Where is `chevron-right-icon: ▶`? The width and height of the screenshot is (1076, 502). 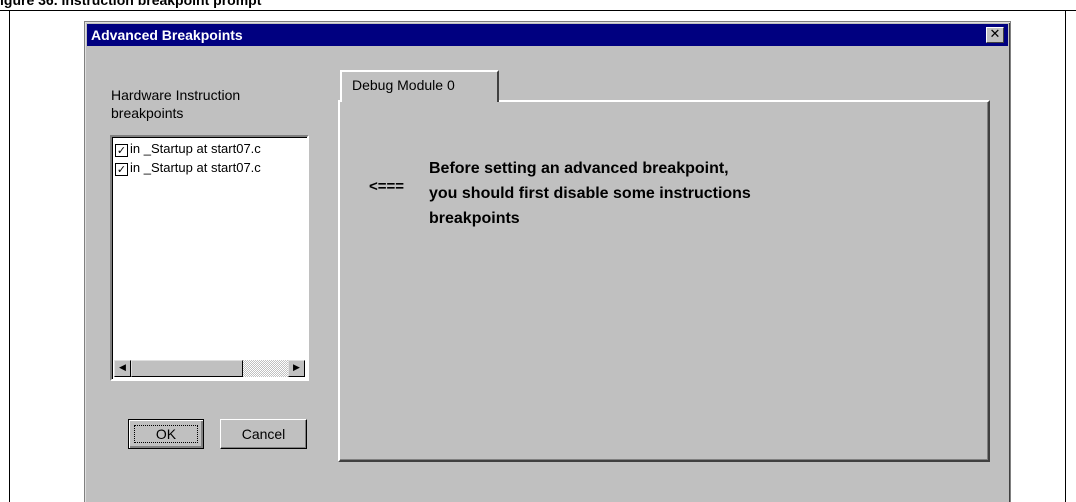
chevron-right-icon: ▶ is located at coordinates (296, 368).